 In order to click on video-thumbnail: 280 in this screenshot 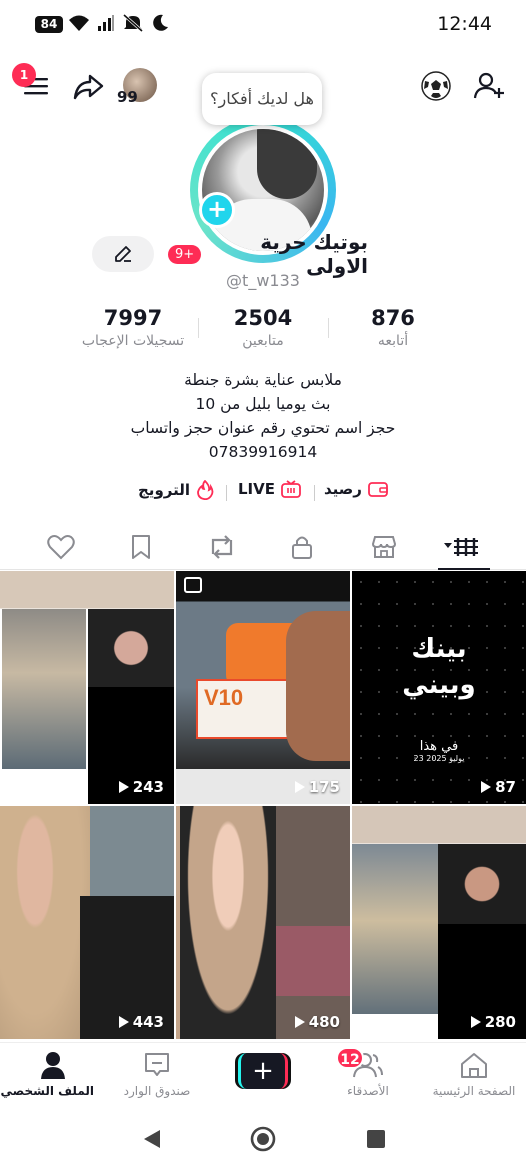, I will do `click(439, 922)`.